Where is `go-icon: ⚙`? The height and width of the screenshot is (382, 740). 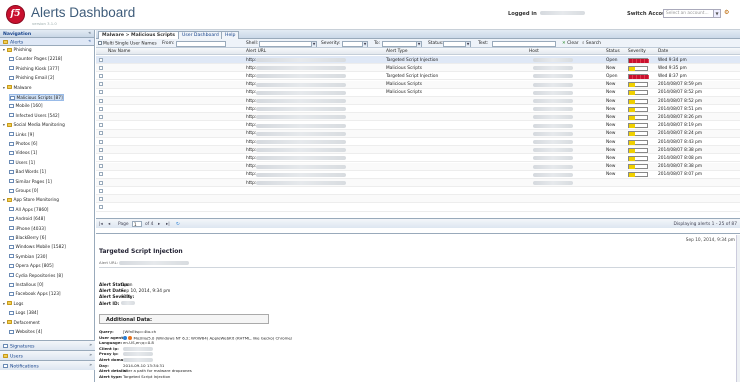
go-icon: ⚙ is located at coordinates (728, 13).